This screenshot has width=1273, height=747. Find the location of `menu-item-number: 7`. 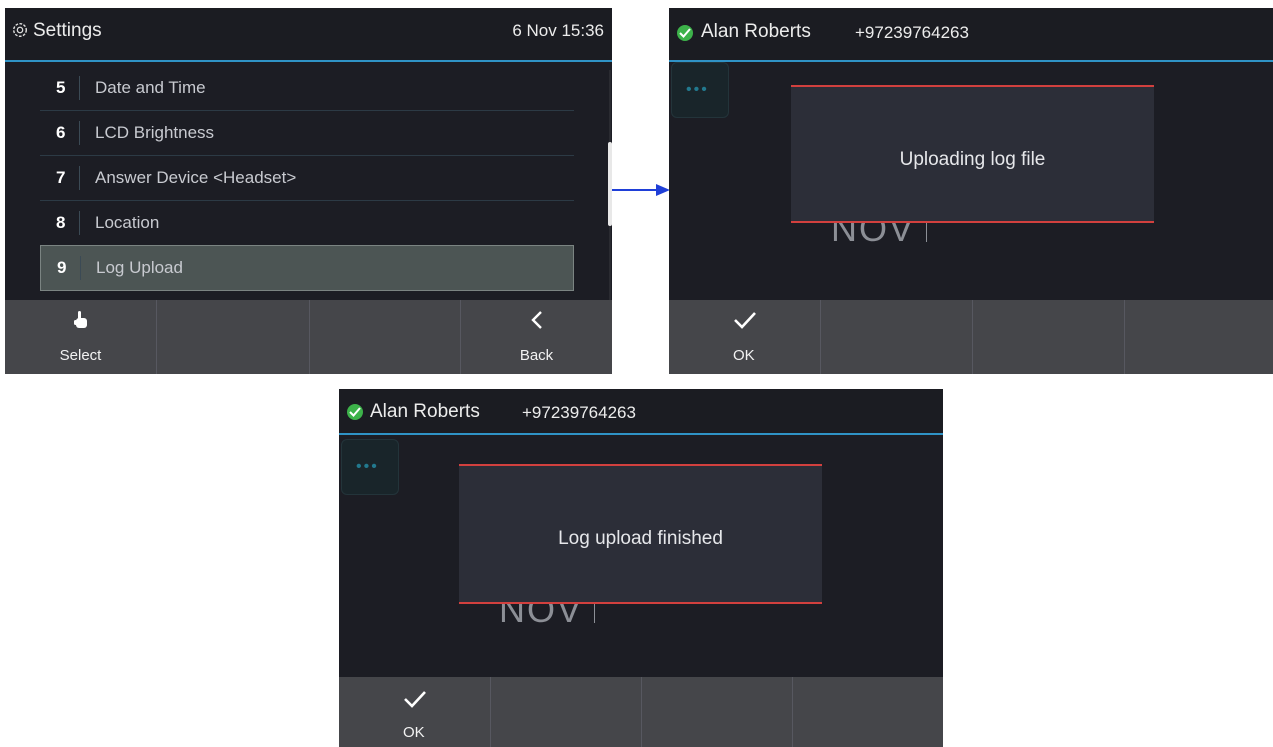

menu-item-number: 7 is located at coordinates (61, 177).